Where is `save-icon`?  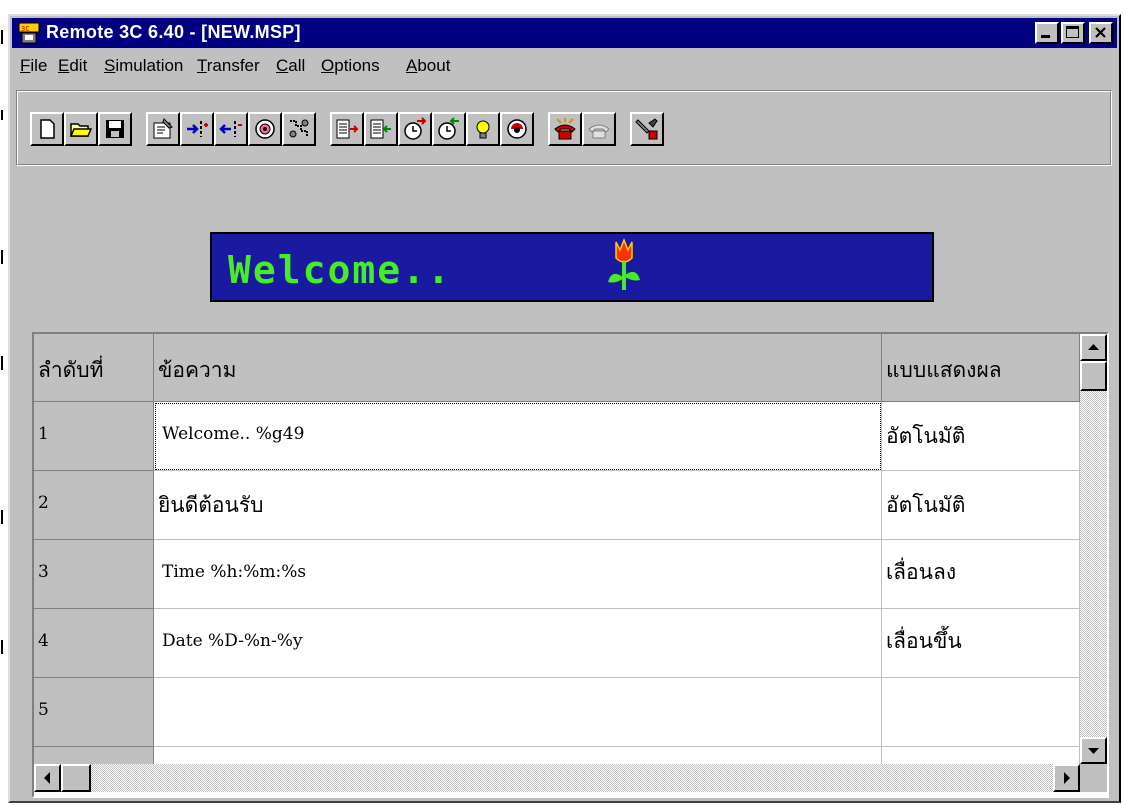
save-icon is located at coordinates (115, 129).